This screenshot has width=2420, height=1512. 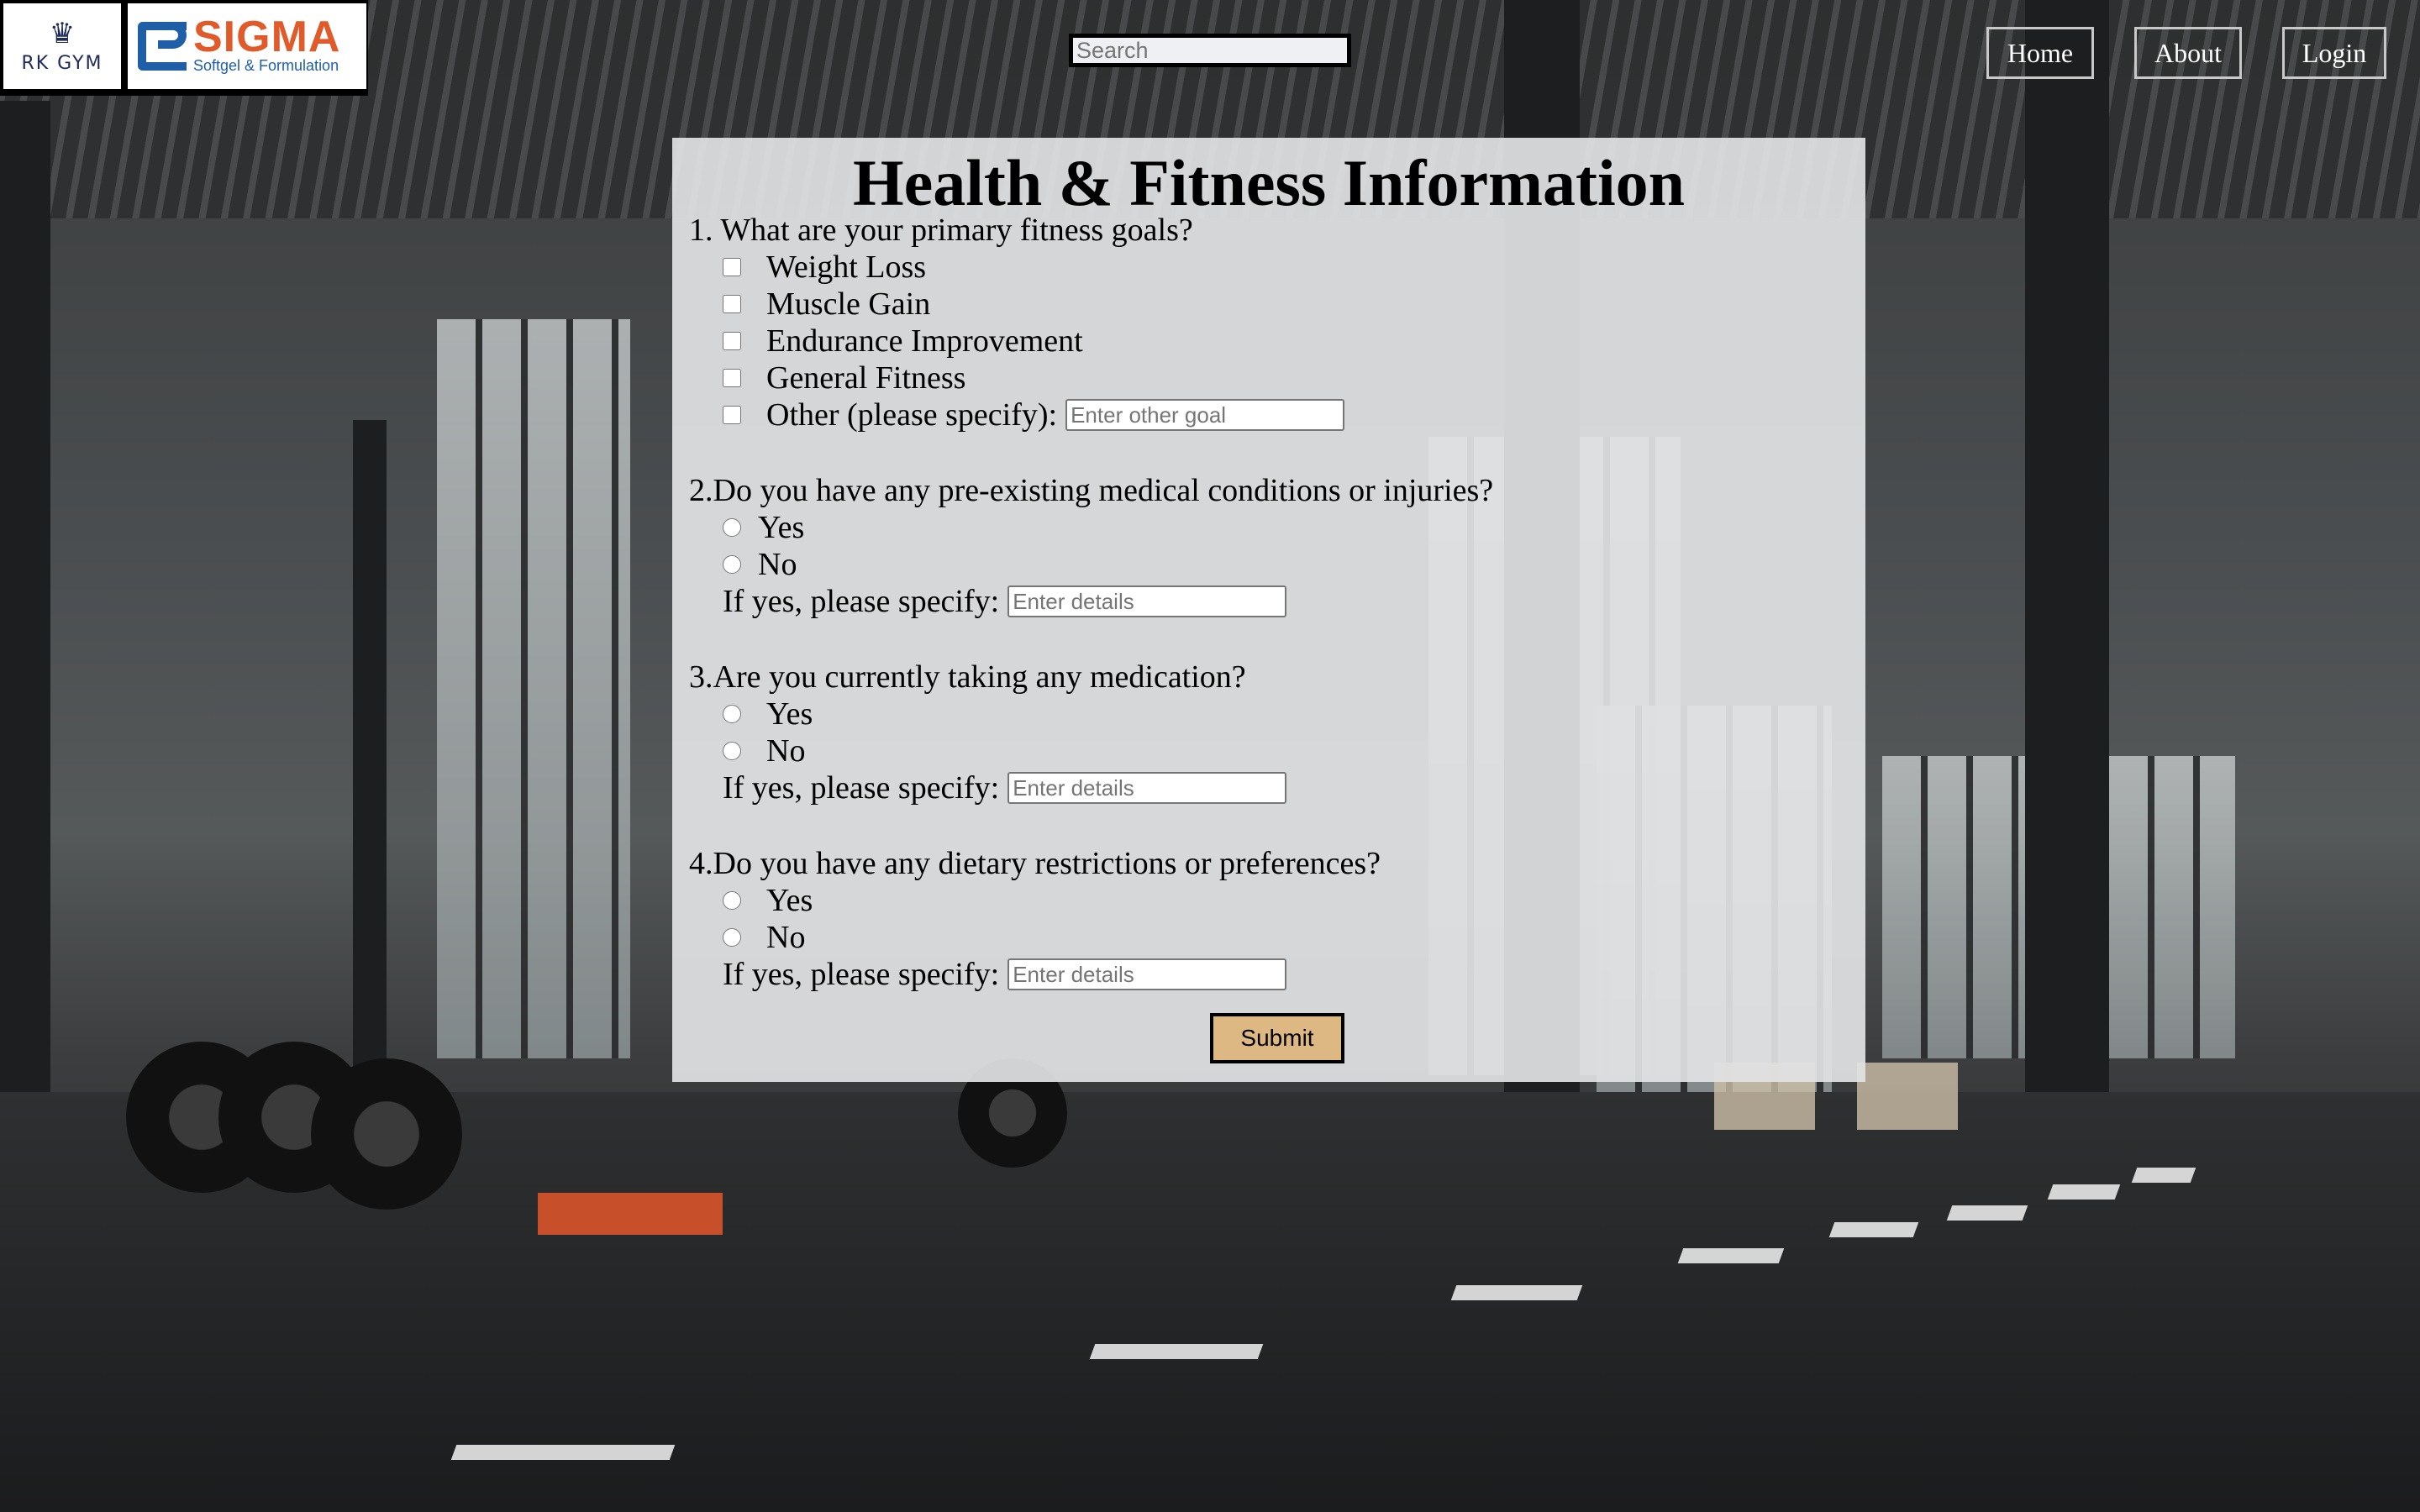 I want to click on gym-logo-text: RK GYM, so click(x=62, y=63).